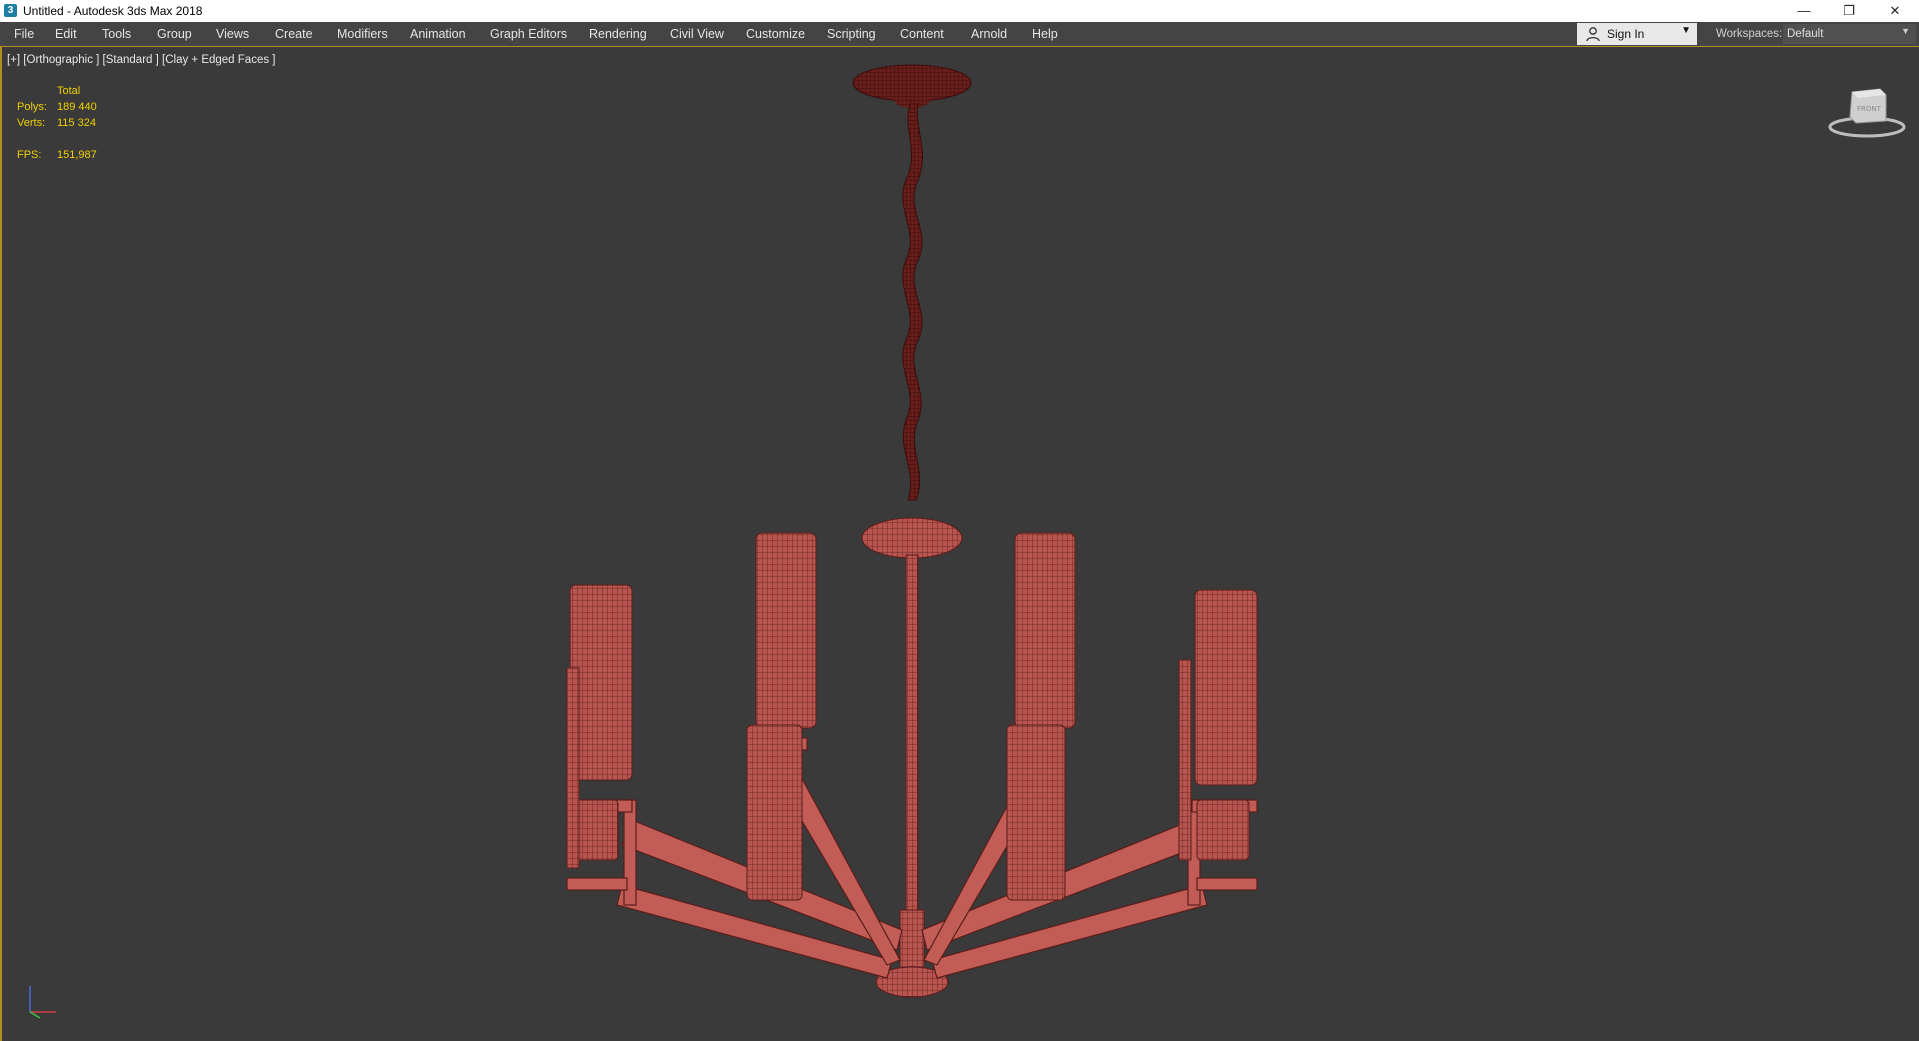 This screenshot has height=1041, width=1919. What do you see at coordinates (912, 86) in the screenshot?
I see `ceiling-canopy` at bounding box center [912, 86].